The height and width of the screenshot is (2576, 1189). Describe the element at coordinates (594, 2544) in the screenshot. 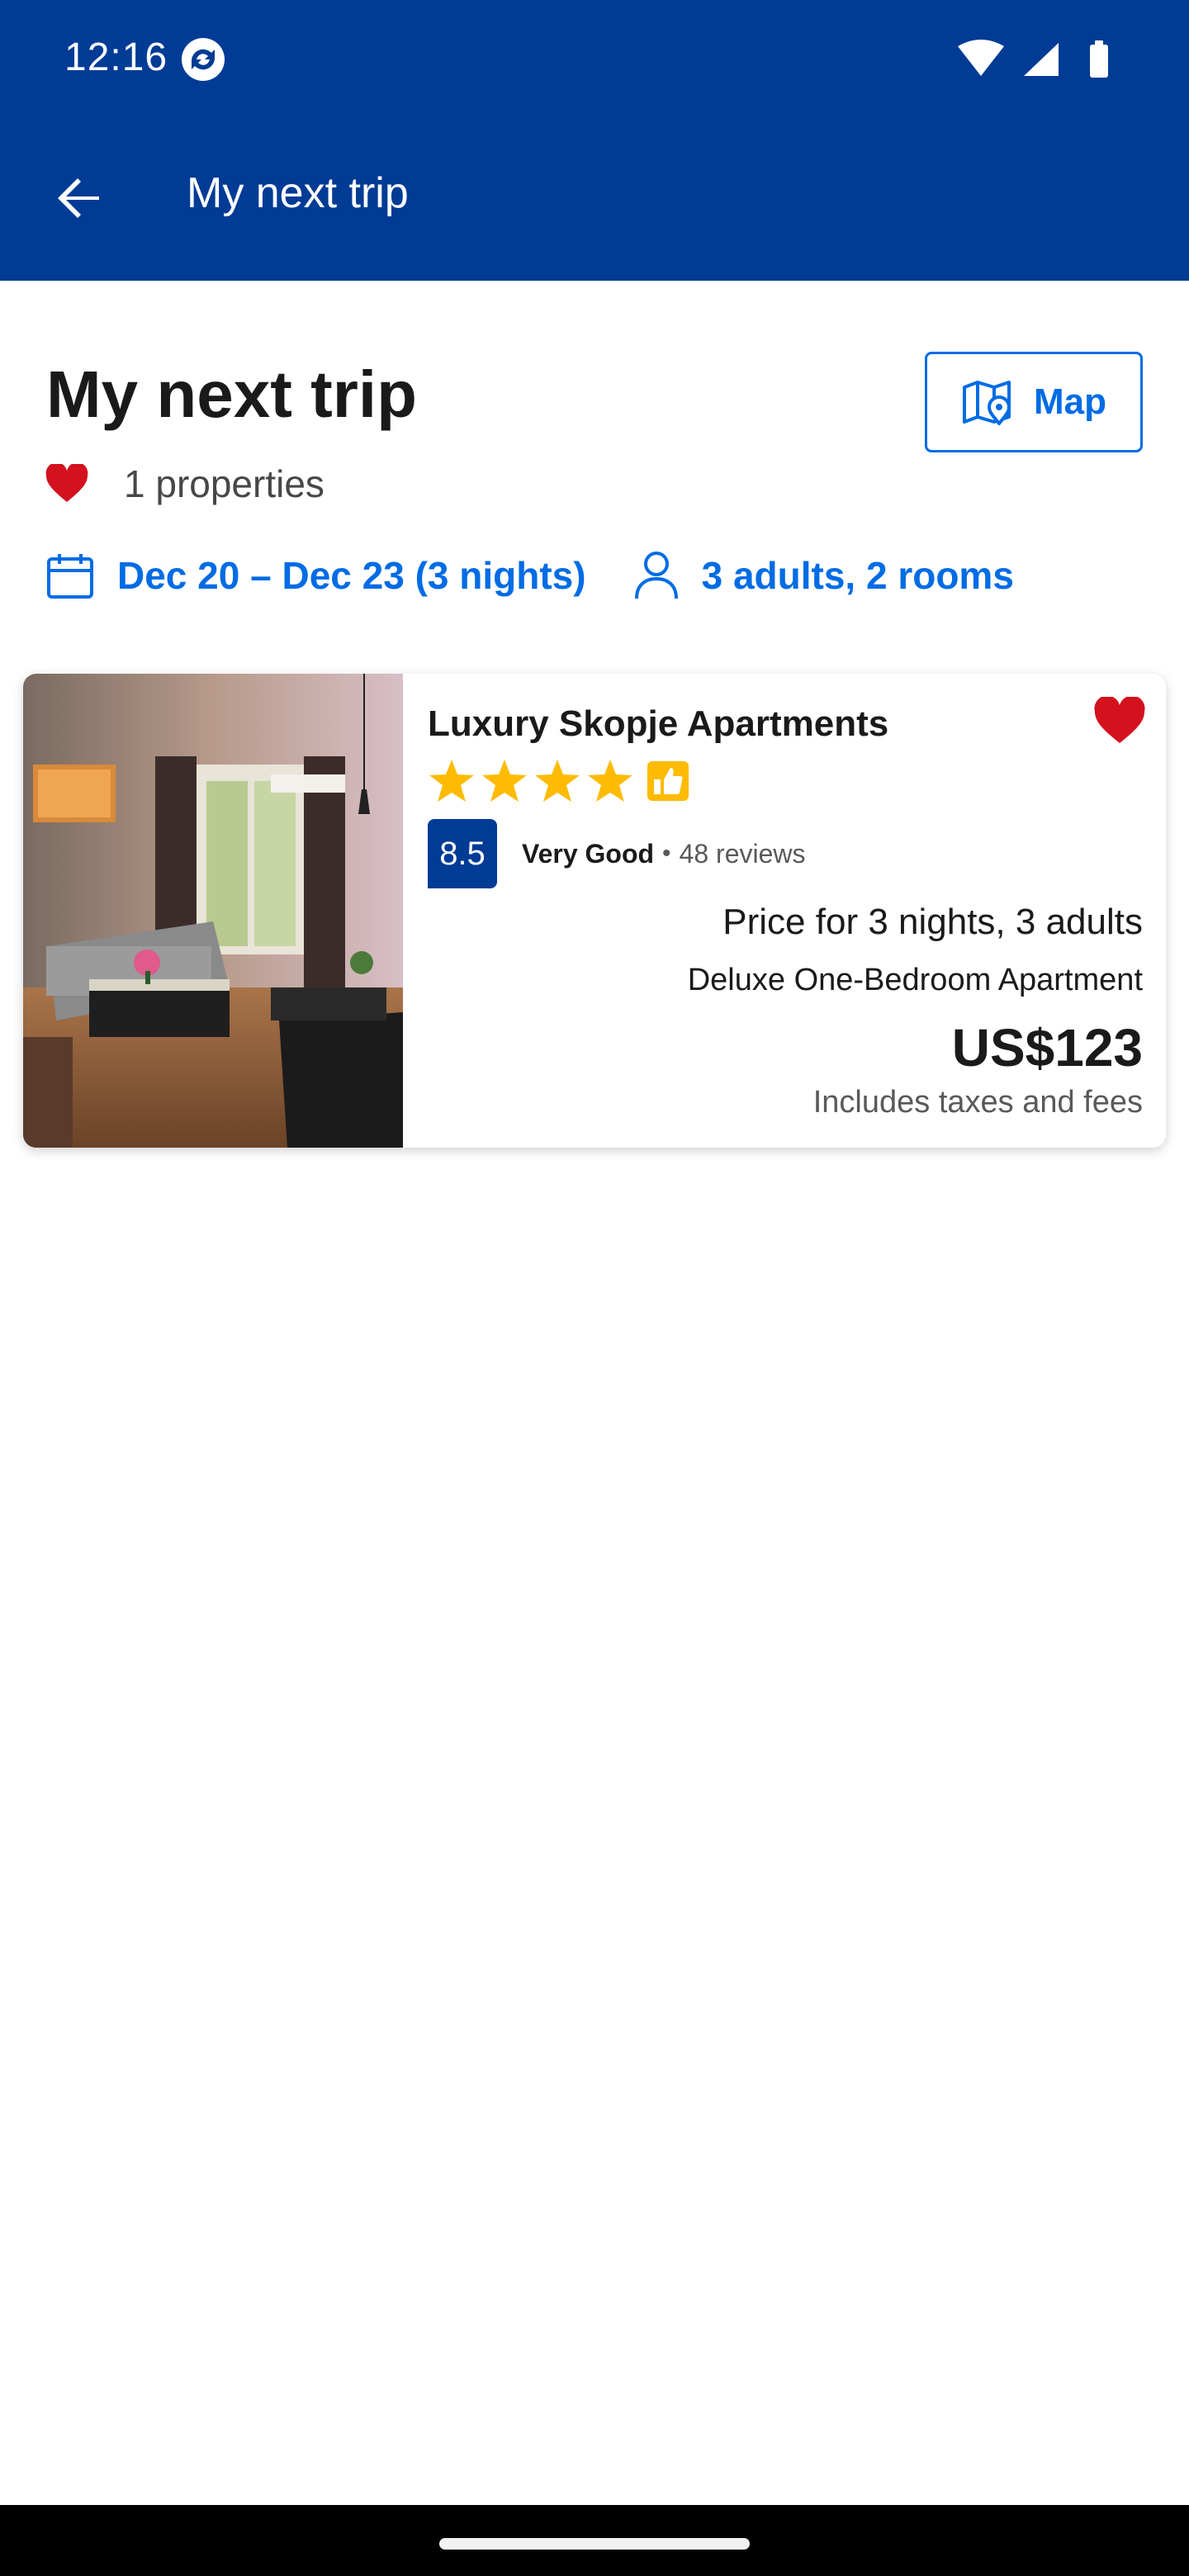

I see `home-gesture-handle` at that location.